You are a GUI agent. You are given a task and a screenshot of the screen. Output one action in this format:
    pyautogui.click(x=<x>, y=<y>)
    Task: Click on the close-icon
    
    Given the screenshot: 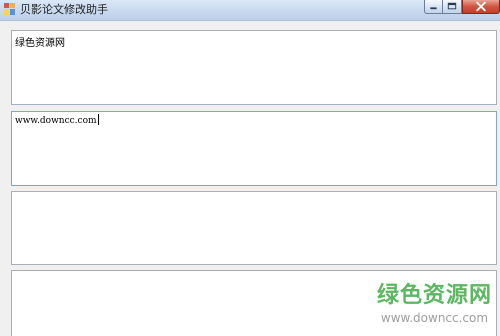 What is the action you would take?
    pyautogui.click(x=481, y=6)
    